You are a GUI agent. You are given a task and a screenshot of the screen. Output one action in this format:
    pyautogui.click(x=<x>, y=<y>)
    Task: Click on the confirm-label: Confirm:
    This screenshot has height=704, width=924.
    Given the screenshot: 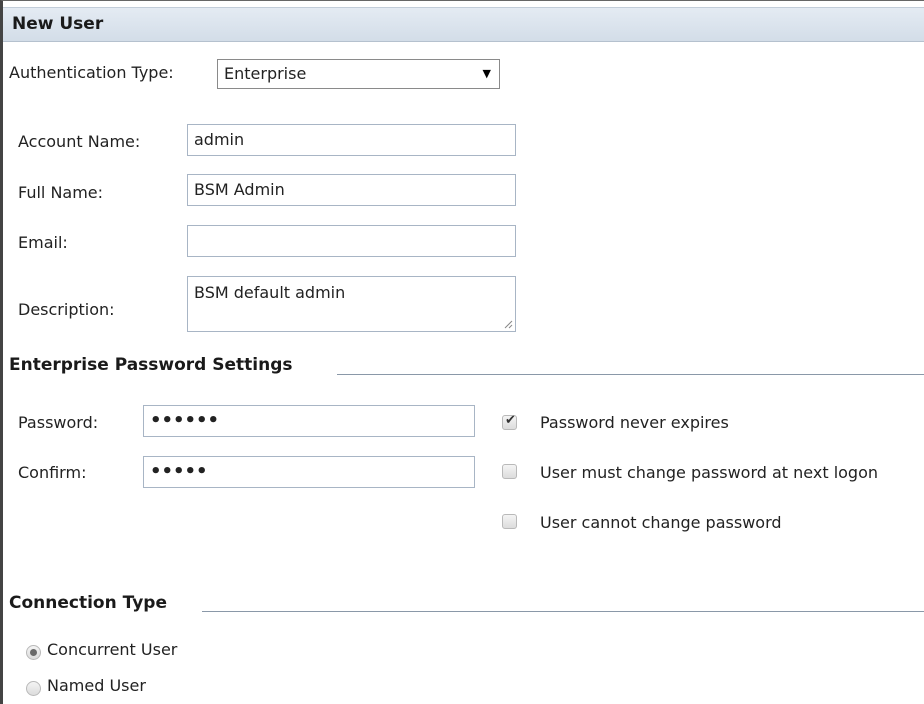 What is the action you would take?
    pyautogui.click(x=52, y=472)
    